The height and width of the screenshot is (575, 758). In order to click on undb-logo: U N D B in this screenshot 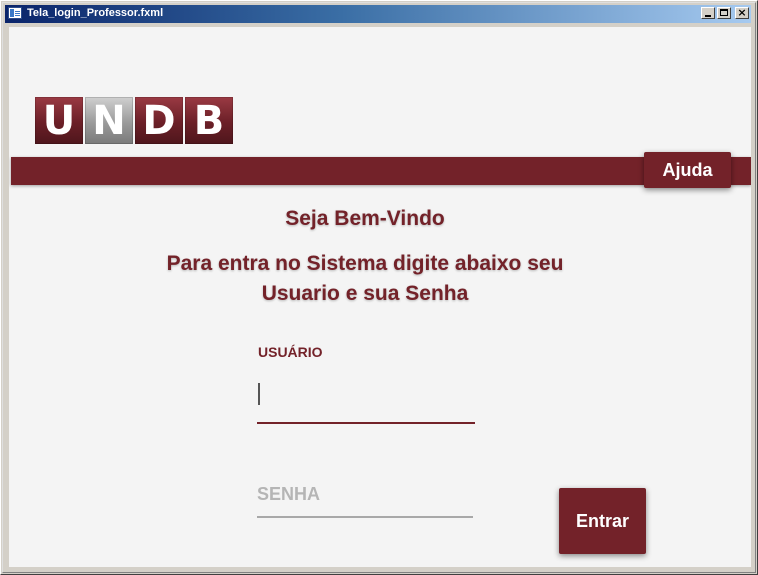, I will do `click(134, 120)`.